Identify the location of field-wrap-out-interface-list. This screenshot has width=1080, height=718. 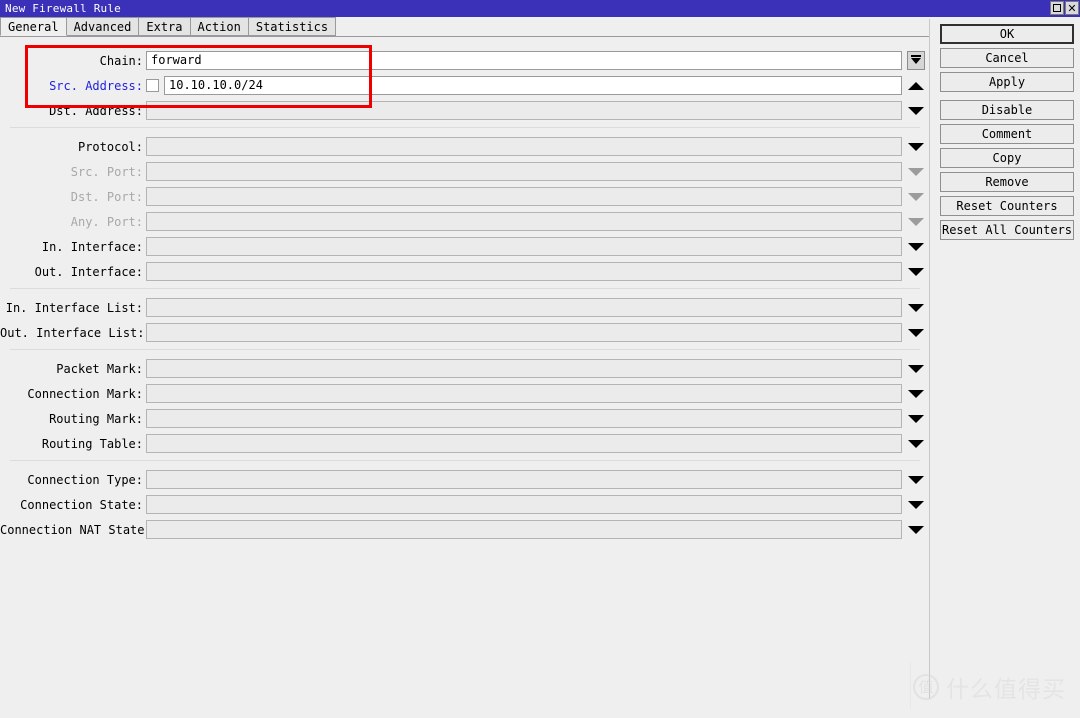
(535, 332).